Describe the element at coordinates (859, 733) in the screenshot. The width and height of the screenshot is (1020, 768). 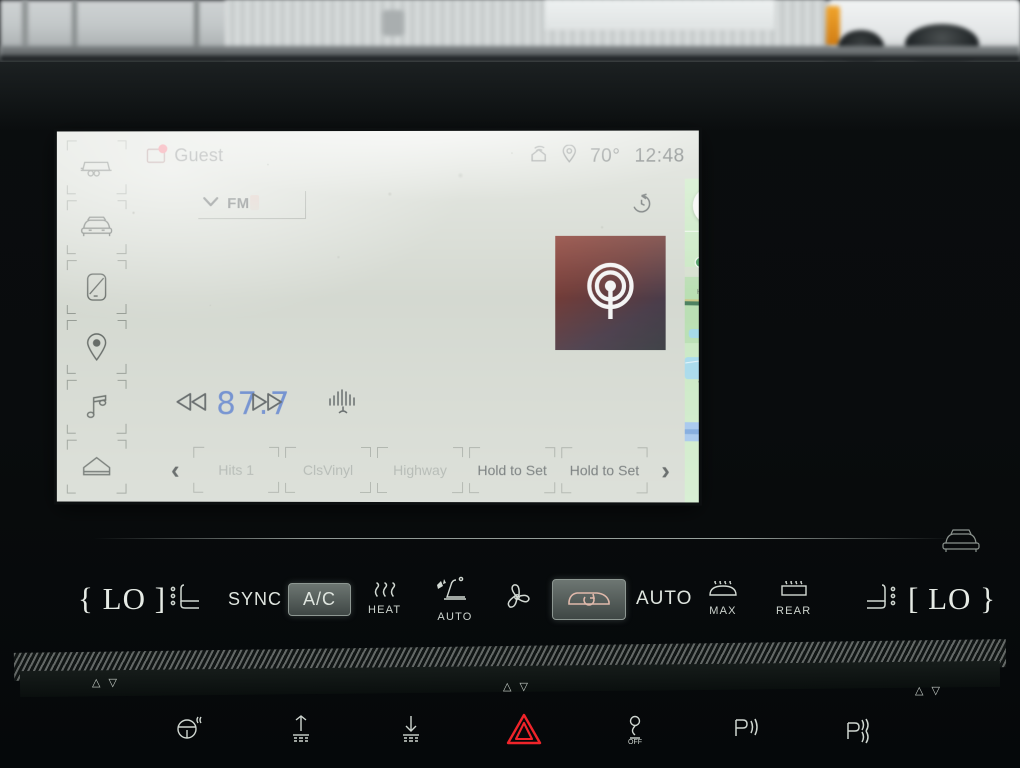
I see `parking-sensors-rear-button` at that location.